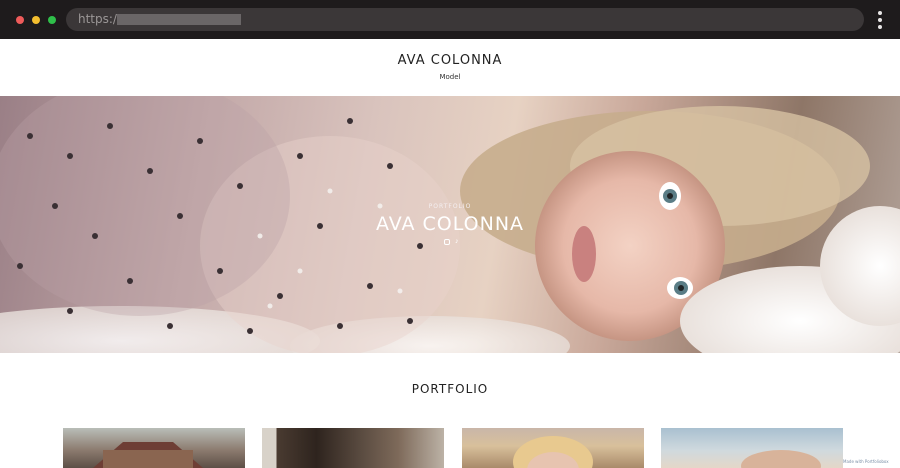  I want to click on browser-menu-icon, so click(880, 20).